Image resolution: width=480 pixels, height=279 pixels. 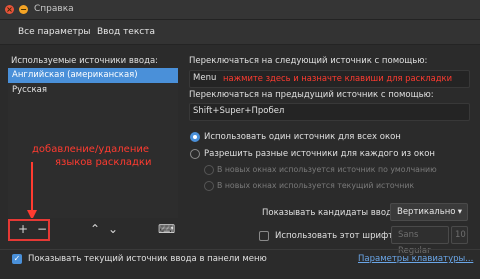 I want to click on source-item-english: Английская (американская), so click(x=93, y=75).